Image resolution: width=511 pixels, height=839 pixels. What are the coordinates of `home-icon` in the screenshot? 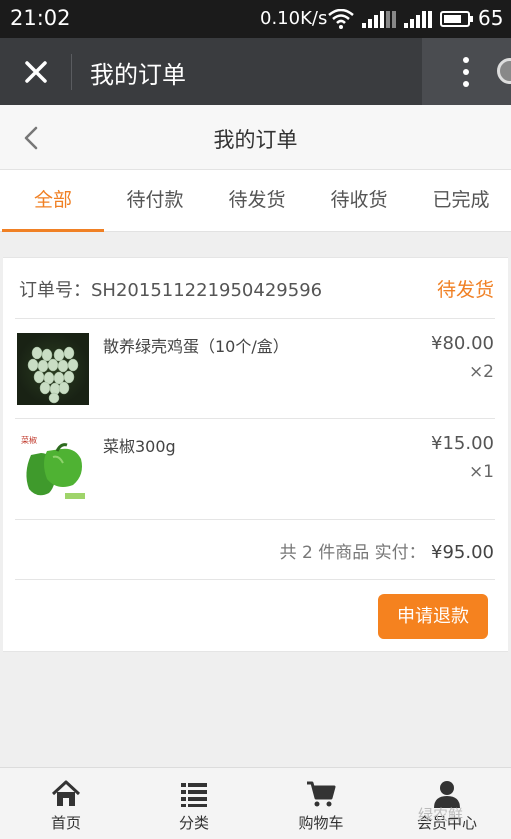 It's located at (66, 793).